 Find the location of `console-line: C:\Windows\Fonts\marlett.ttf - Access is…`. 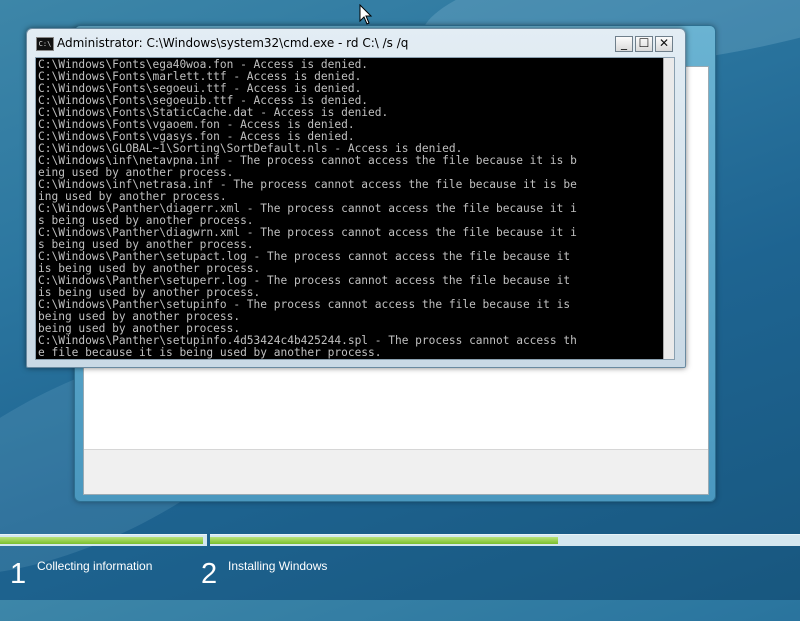

console-line: C:\Windows\Fonts\marlett.ttf - Access is… is located at coordinates (200, 77).